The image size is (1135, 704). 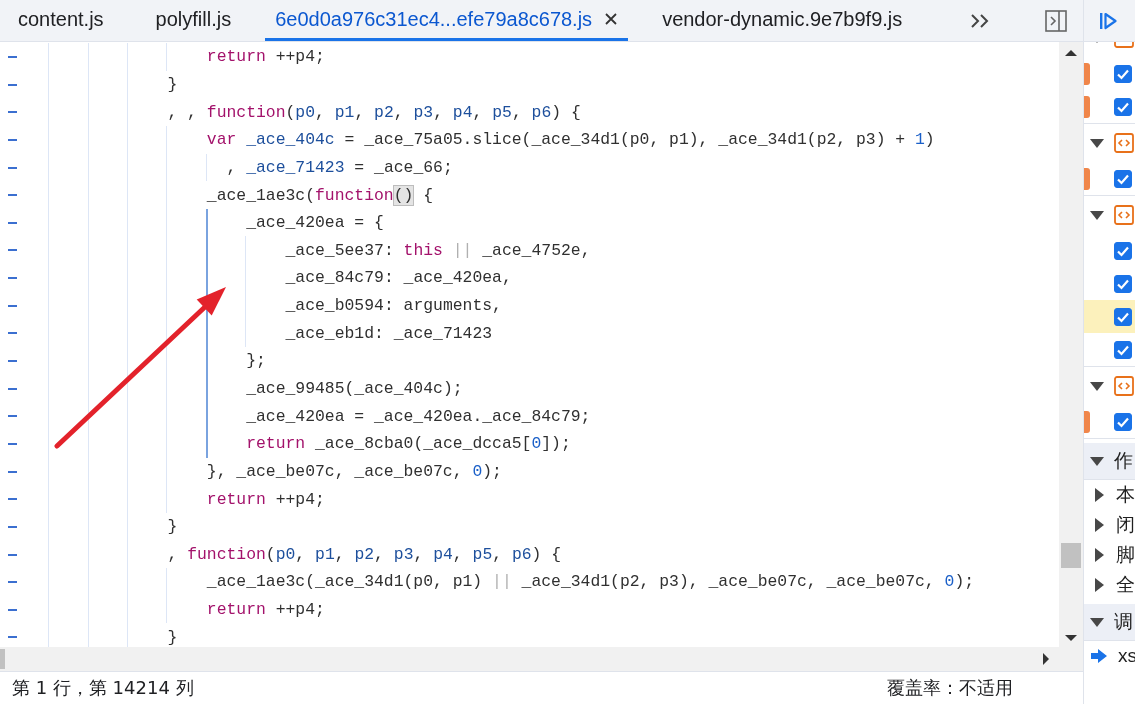 I want to click on file-tab: content.js, so click(x=61, y=20).